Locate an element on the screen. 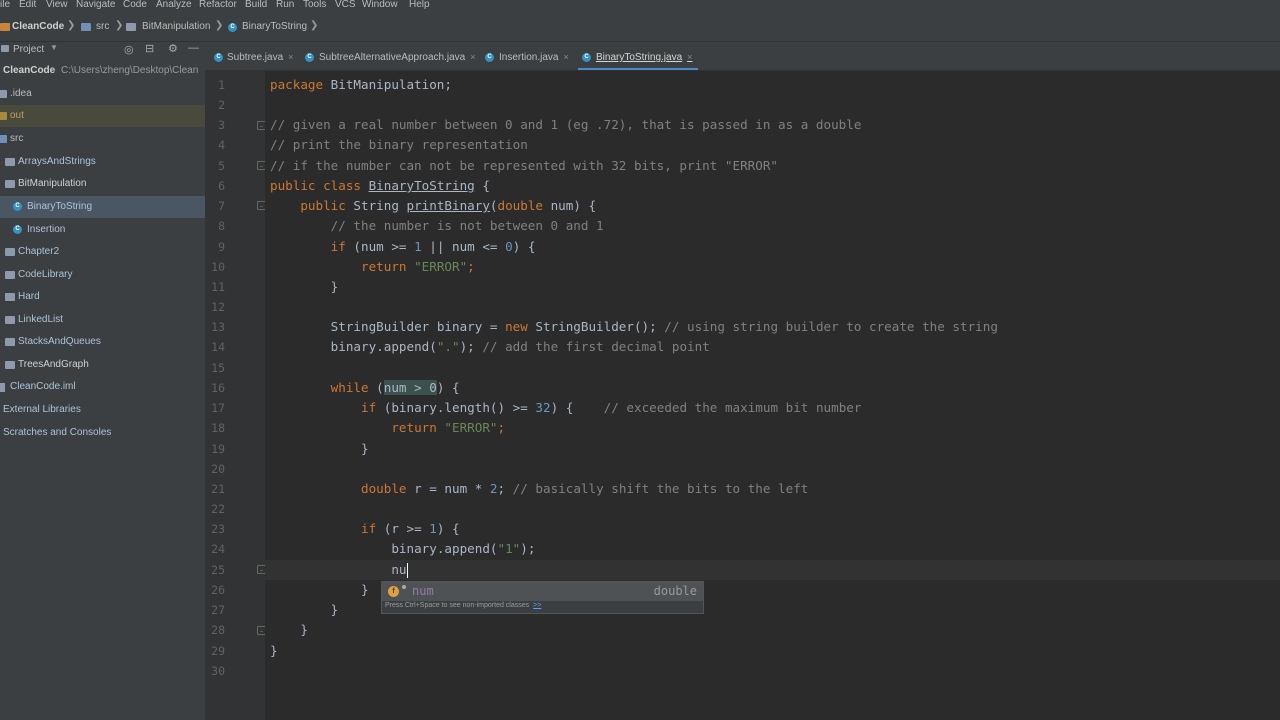 The image size is (1280, 720). menu-navigate: Navigate is located at coordinates (95, 5).